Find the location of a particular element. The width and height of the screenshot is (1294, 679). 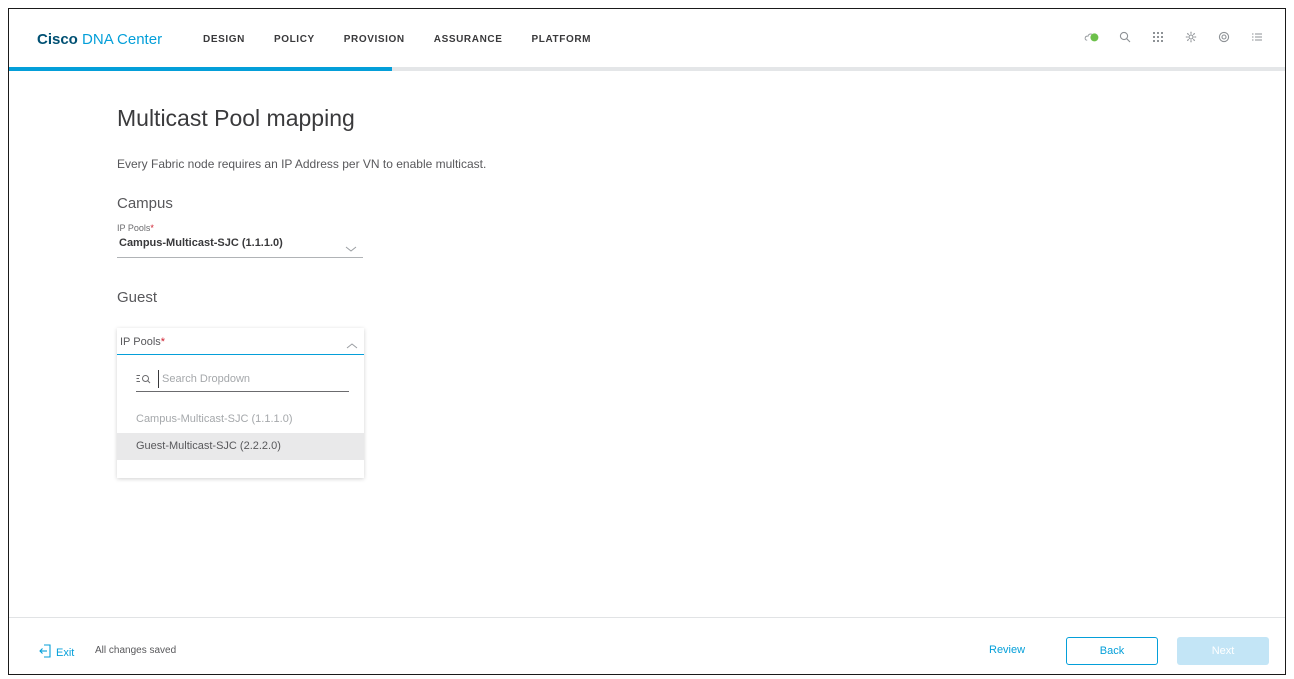

menu-icon is located at coordinates (1257, 37).